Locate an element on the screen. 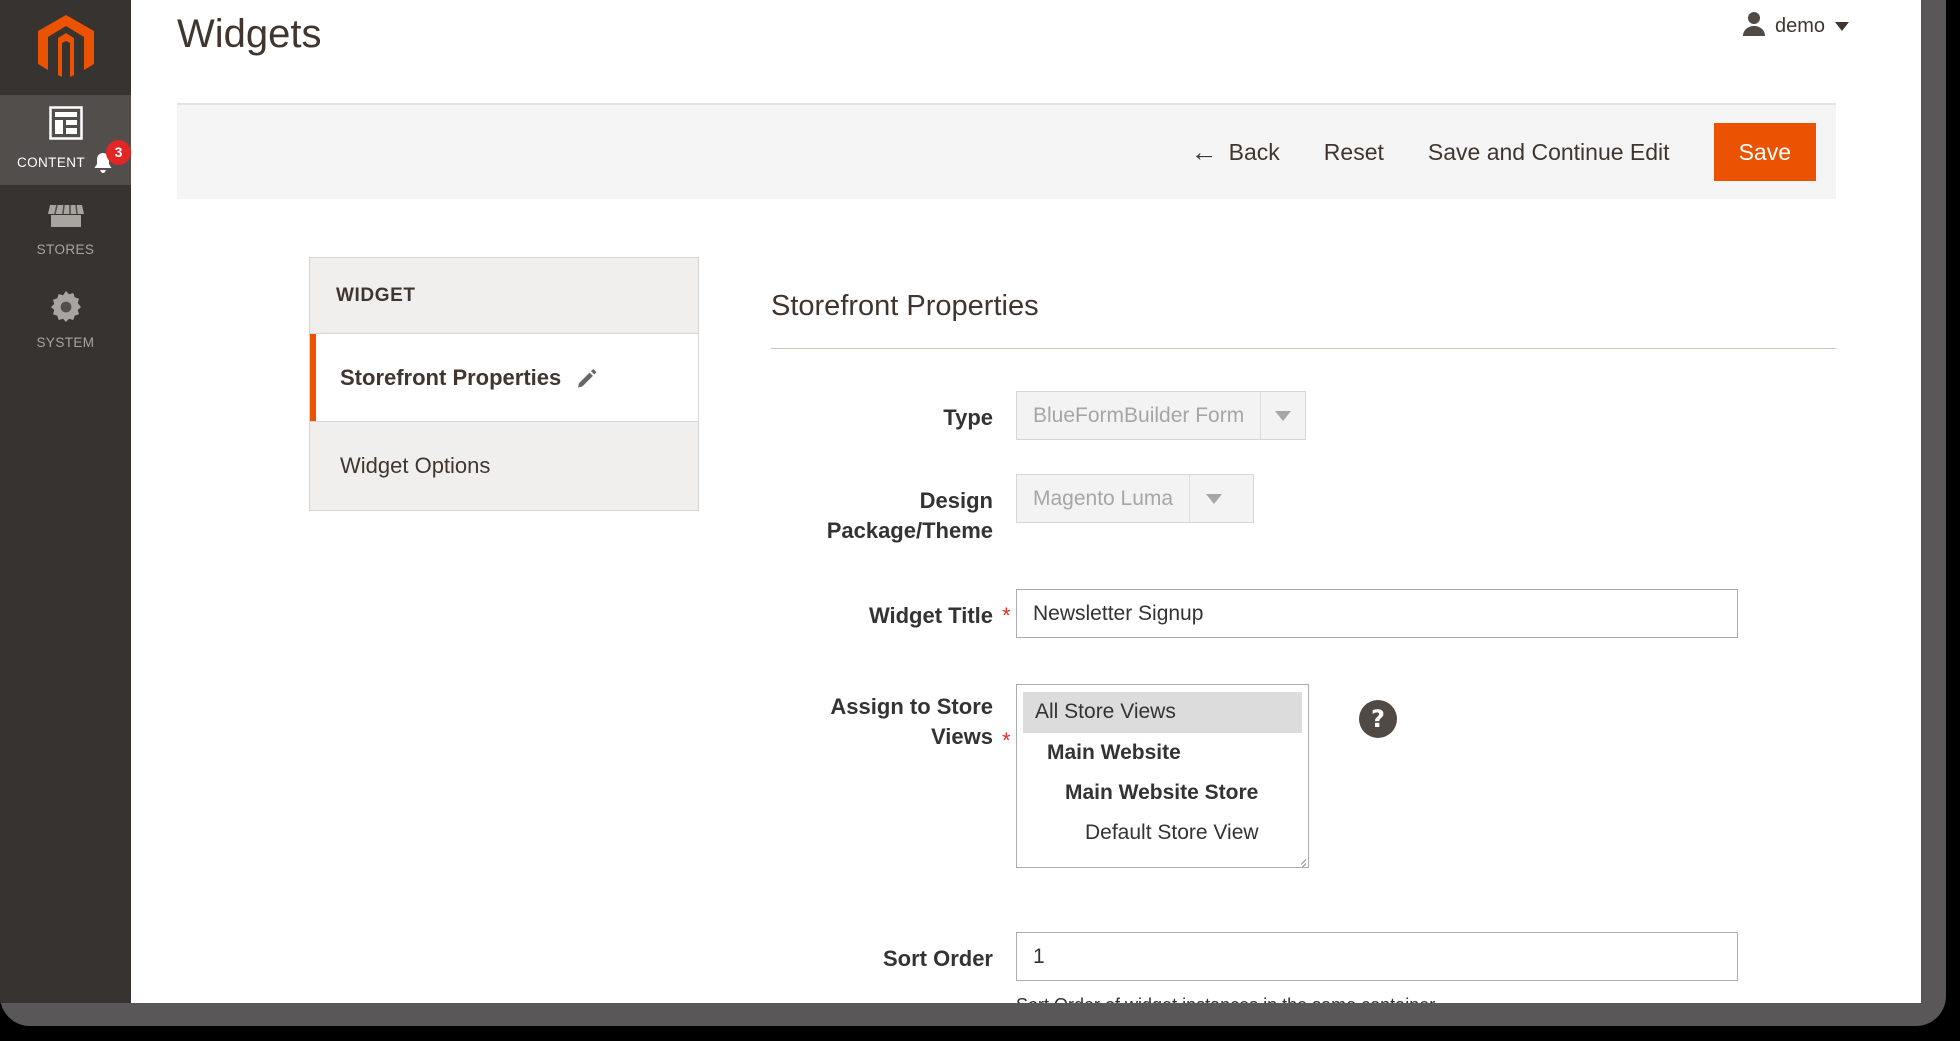 Image resolution: width=1960 pixels, height=1041 pixels. back-button: ← Back is located at coordinates (1235, 151).